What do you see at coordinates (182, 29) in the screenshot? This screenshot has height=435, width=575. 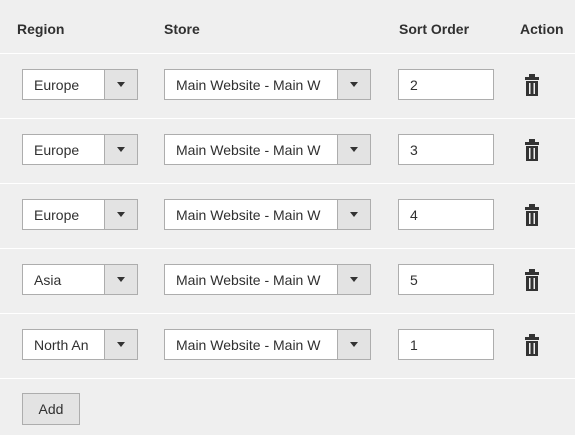 I see `column-header-store: Store` at bounding box center [182, 29].